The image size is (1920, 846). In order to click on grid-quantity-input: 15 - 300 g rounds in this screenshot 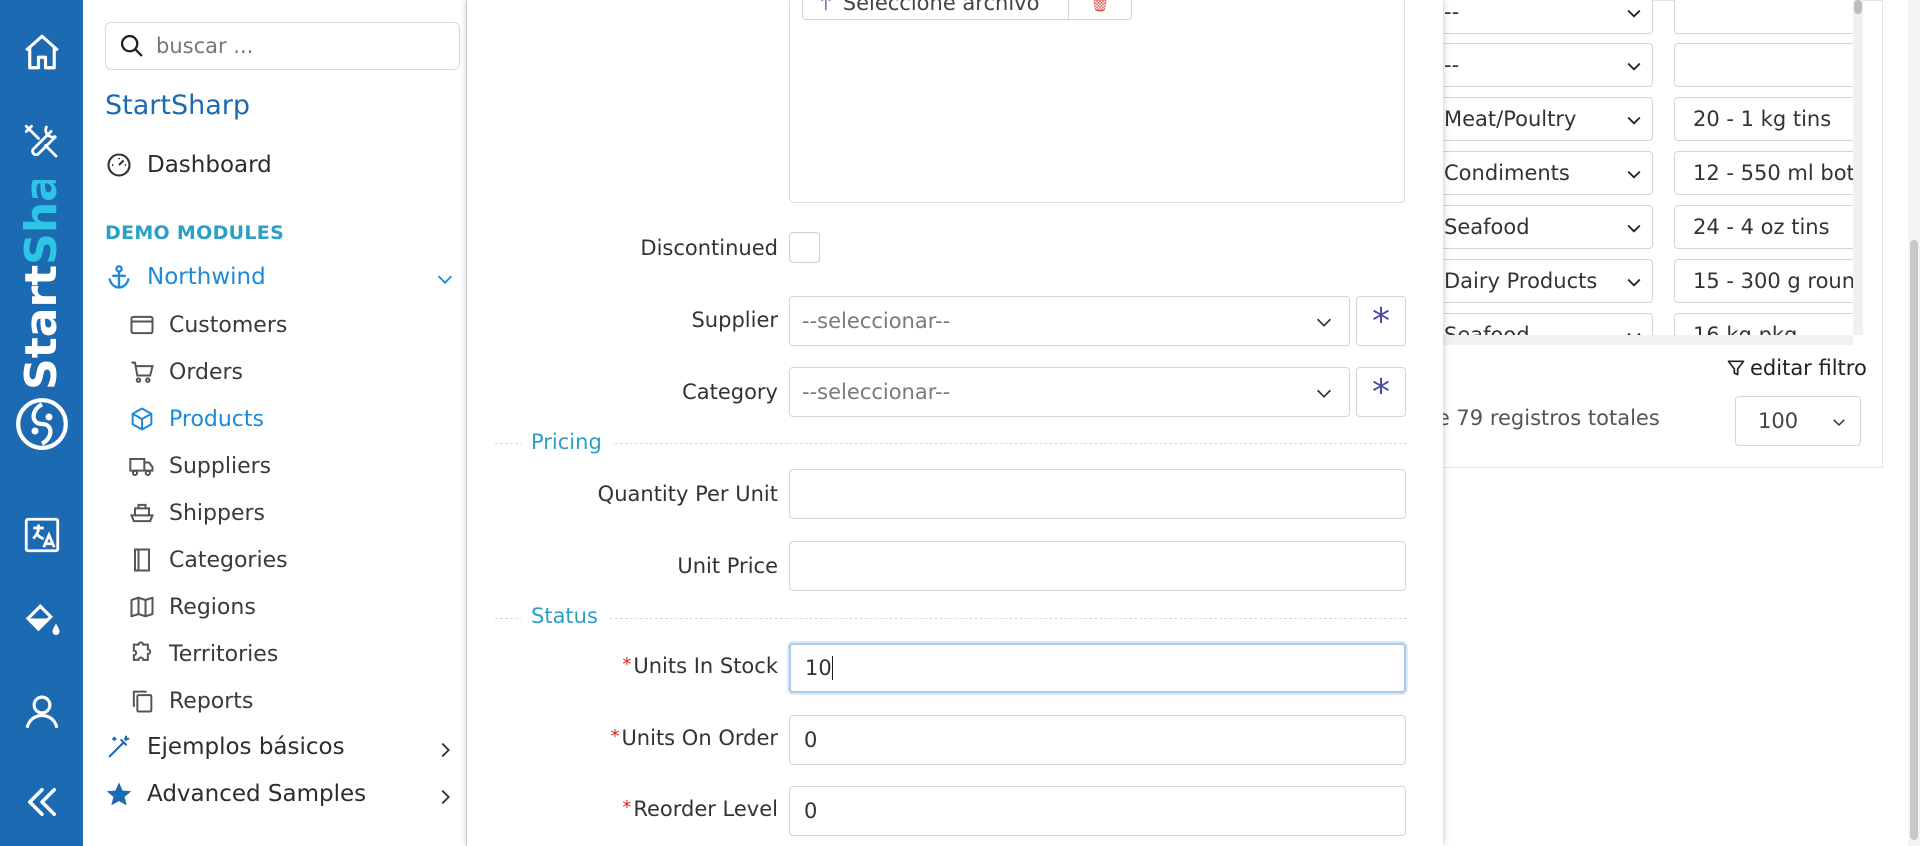, I will do `click(1763, 281)`.